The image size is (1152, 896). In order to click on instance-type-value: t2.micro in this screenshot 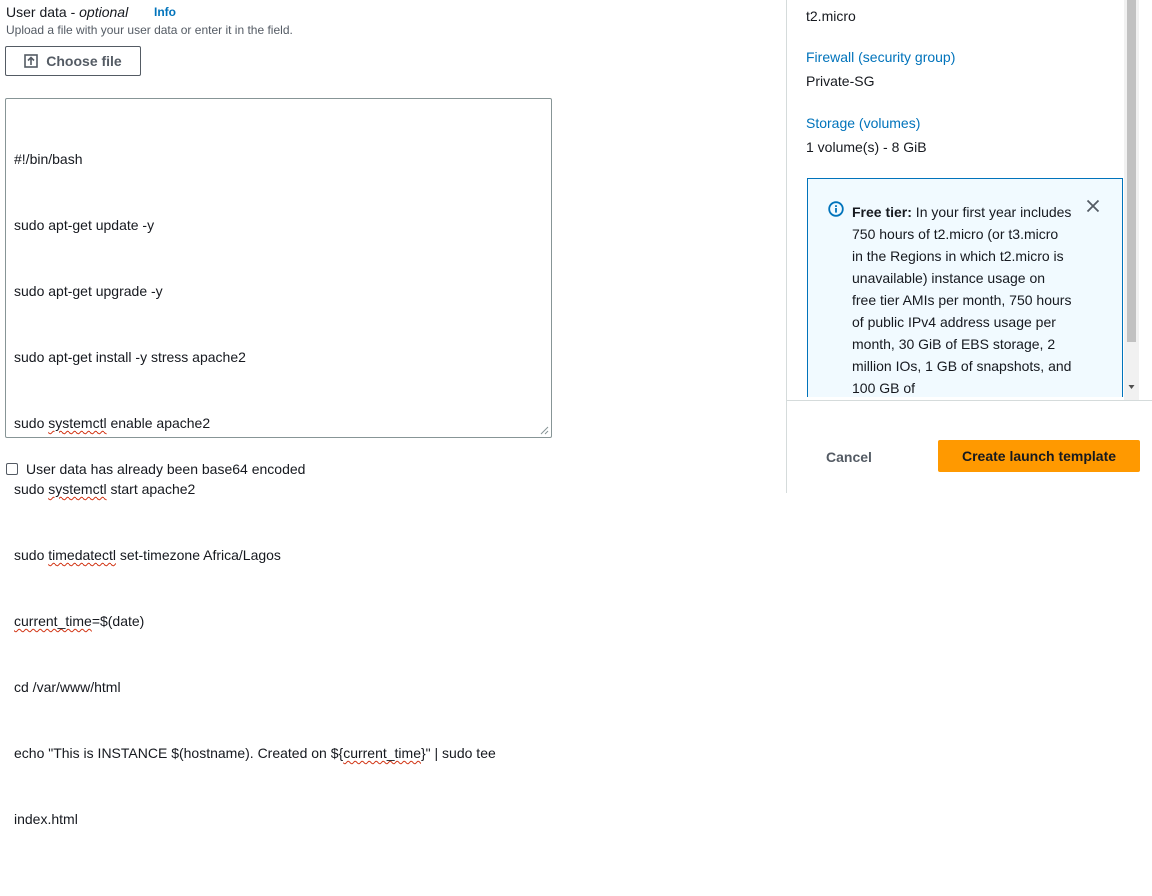, I will do `click(831, 16)`.